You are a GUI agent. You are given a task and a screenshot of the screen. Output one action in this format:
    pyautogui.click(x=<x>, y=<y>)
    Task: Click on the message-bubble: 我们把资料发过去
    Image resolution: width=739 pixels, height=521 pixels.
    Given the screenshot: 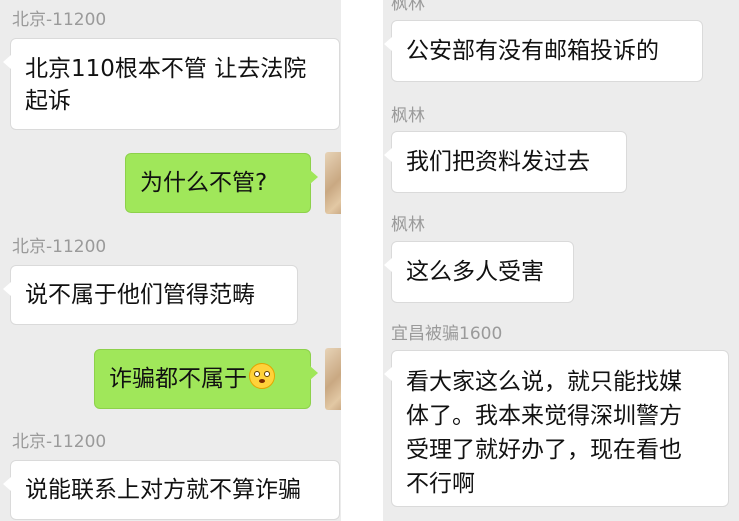 What is the action you would take?
    pyautogui.click(x=505, y=162)
    